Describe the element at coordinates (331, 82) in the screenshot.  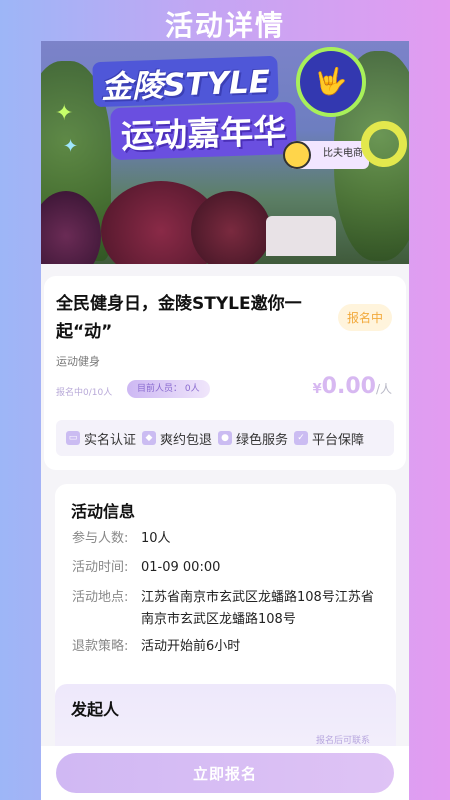
I see `hand-sign-icon: 🤟` at that location.